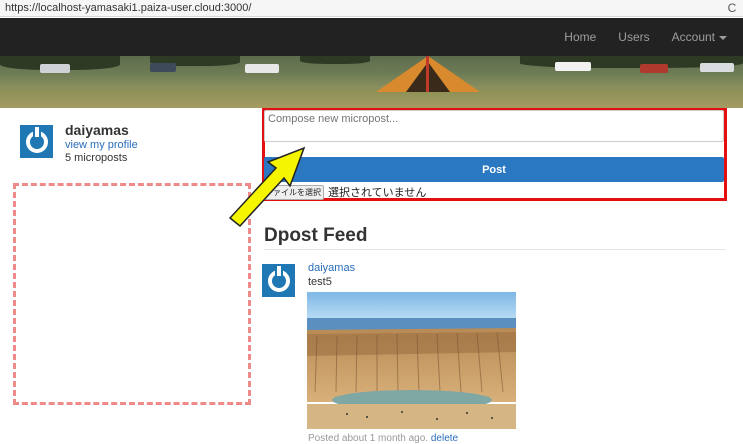 The image size is (743, 444). Describe the element at coordinates (580, 37) in the screenshot. I see `nav-home-link: Home` at that location.